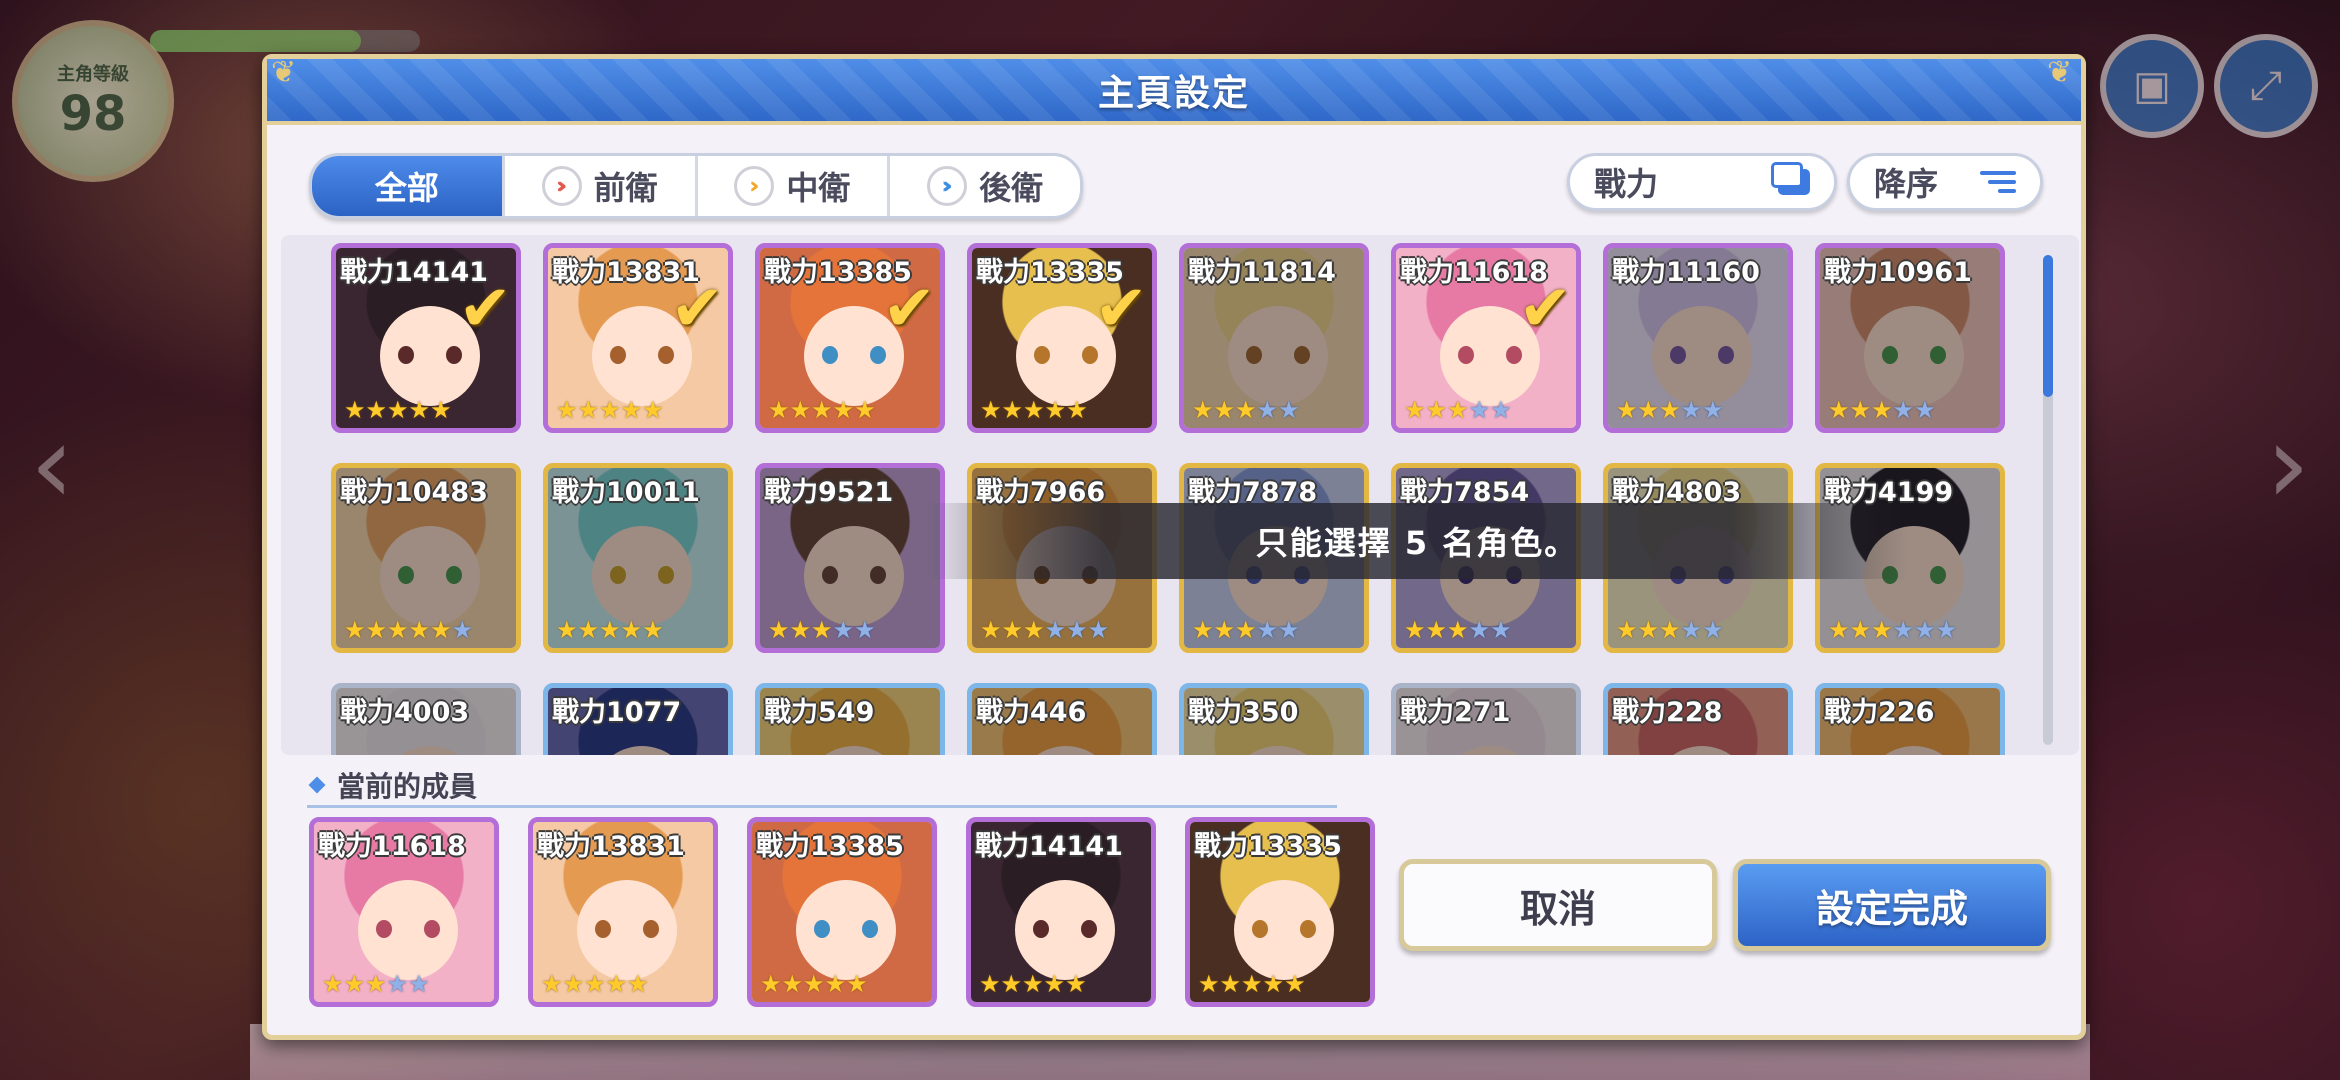 The height and width of the screenshot is (1080, 2340). Describe the element at coordinates (52, 464) in the screenshot. I see `chevron-left-icon: ‹` at that location.